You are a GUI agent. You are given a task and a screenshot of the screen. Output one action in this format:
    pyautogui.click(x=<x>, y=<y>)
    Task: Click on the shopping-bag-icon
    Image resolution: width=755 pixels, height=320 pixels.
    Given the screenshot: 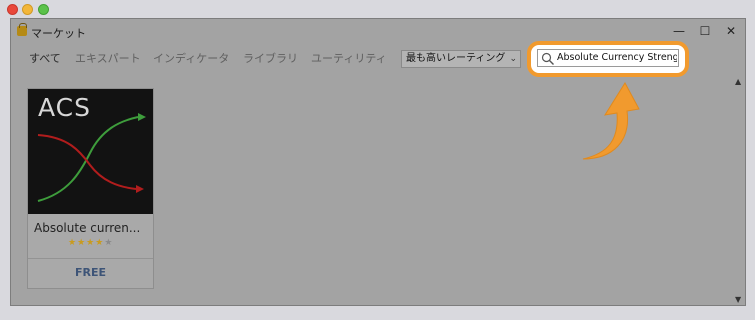 What is the action you would take?
    pyautogui.click(x=22, y=29)
    